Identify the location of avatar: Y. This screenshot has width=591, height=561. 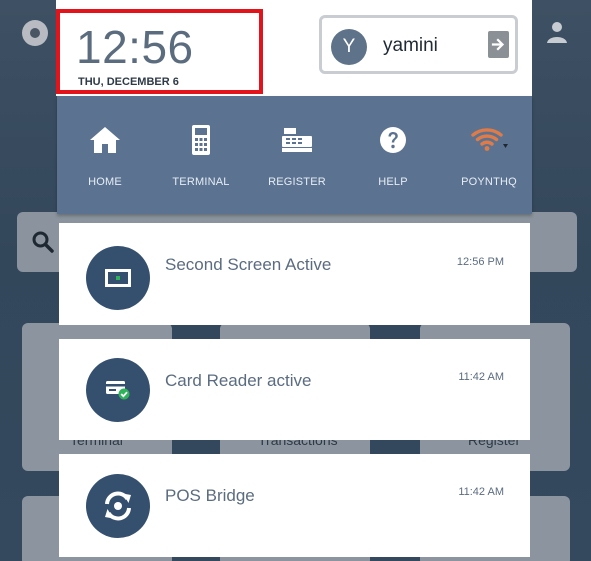
(349, 47).